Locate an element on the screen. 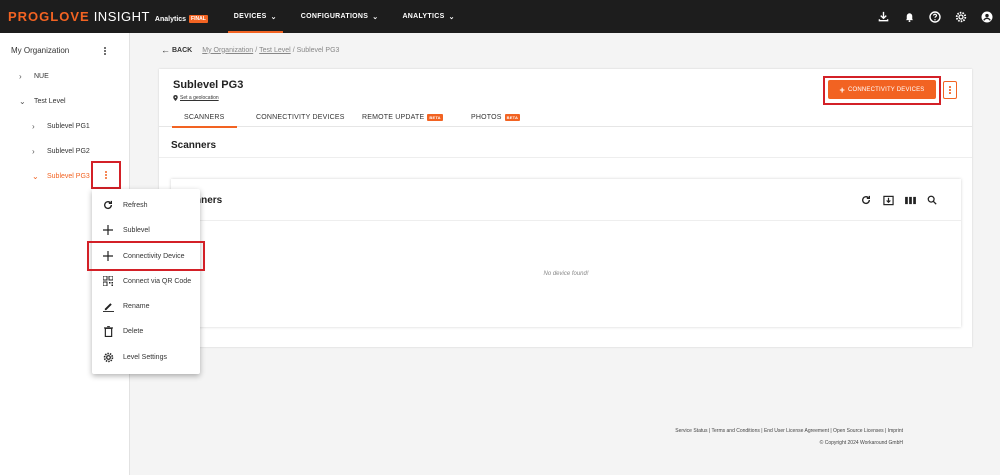 This screenshot has width=1000, height=475. tab-label: REMOTE UPDATE is located at coordinates (393, 117).